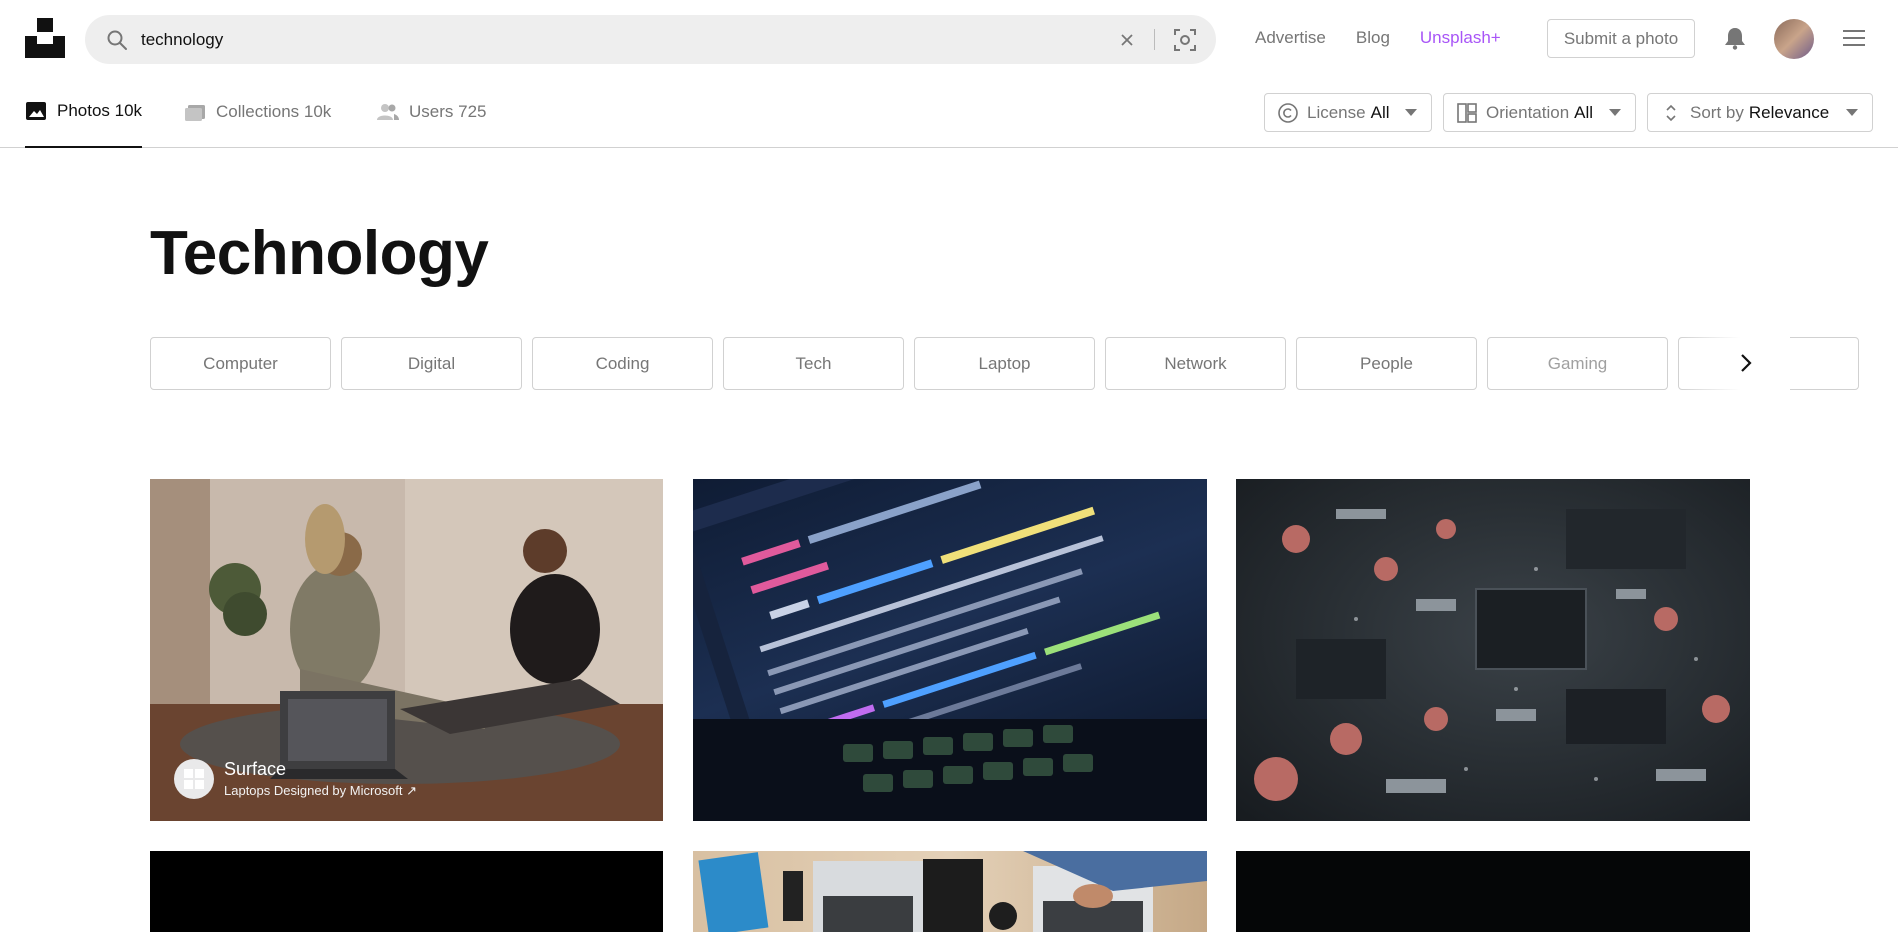 This screenshot has height=932, width=1898. I want to click on license-filter-label: License, so click(1336, 112).